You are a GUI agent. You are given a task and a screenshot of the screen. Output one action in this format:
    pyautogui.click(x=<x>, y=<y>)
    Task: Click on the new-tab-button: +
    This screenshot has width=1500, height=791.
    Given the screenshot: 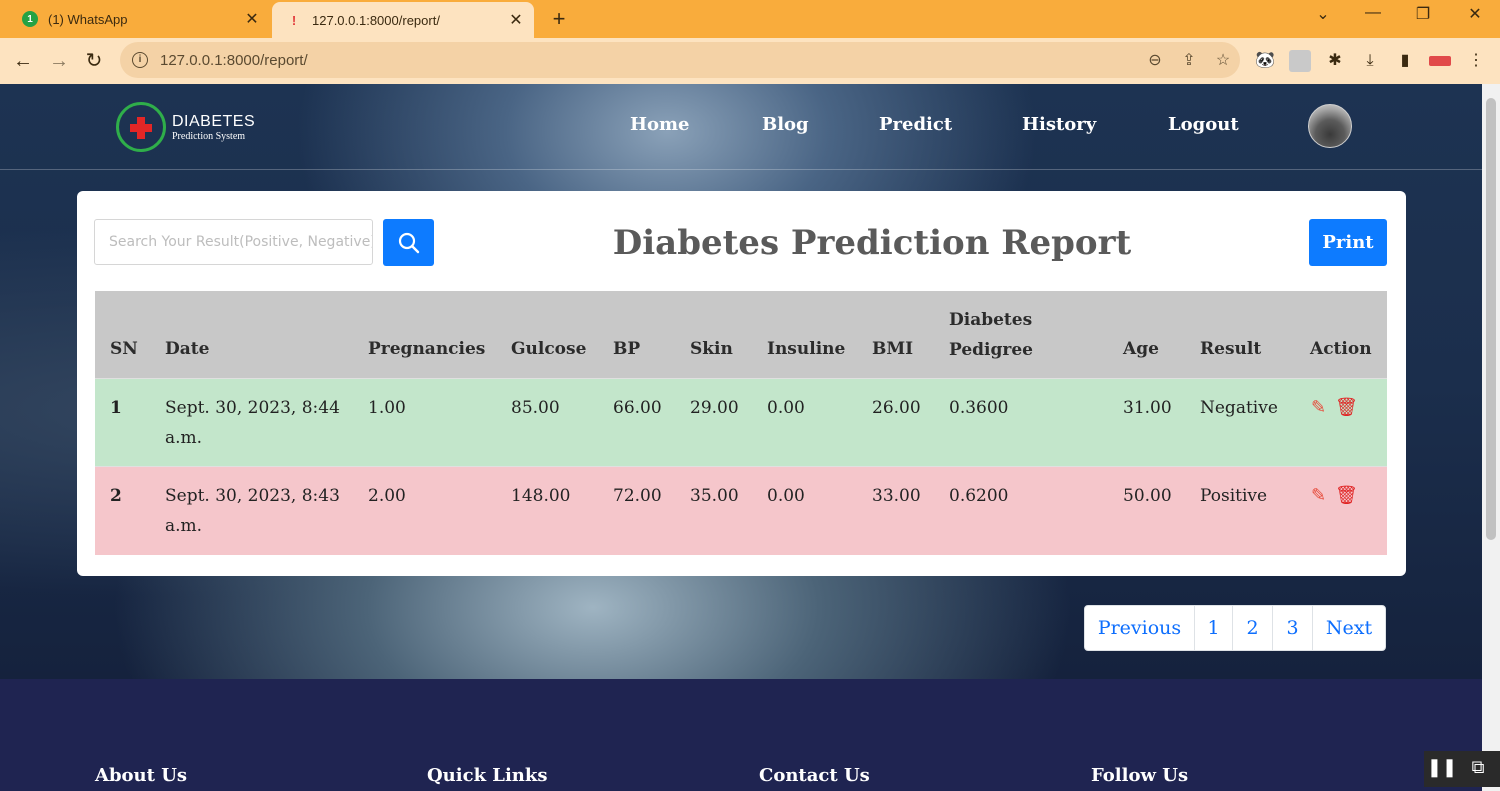 What is the action you would take?
    pyautogui.click(x=559, y=19)
    